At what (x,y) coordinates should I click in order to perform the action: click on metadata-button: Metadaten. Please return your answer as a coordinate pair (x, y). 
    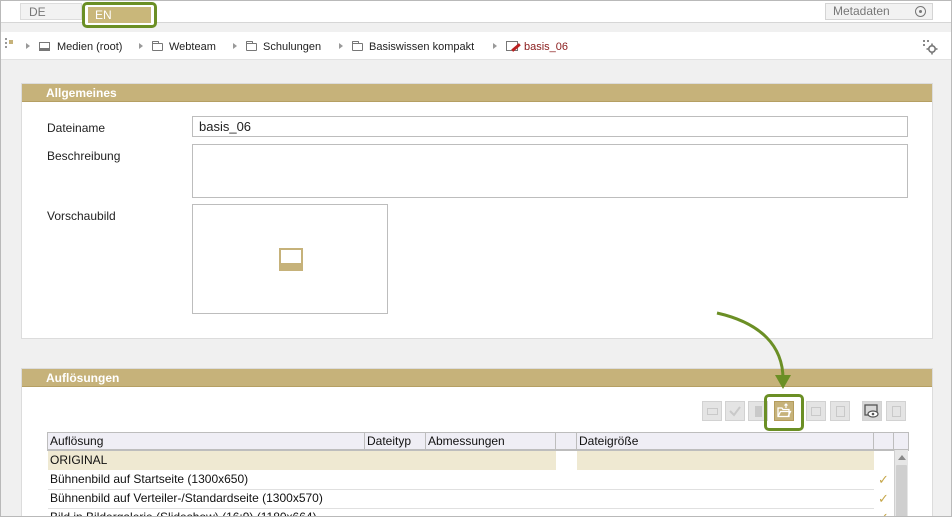
    Looking at the image, I should click on (879, 11).